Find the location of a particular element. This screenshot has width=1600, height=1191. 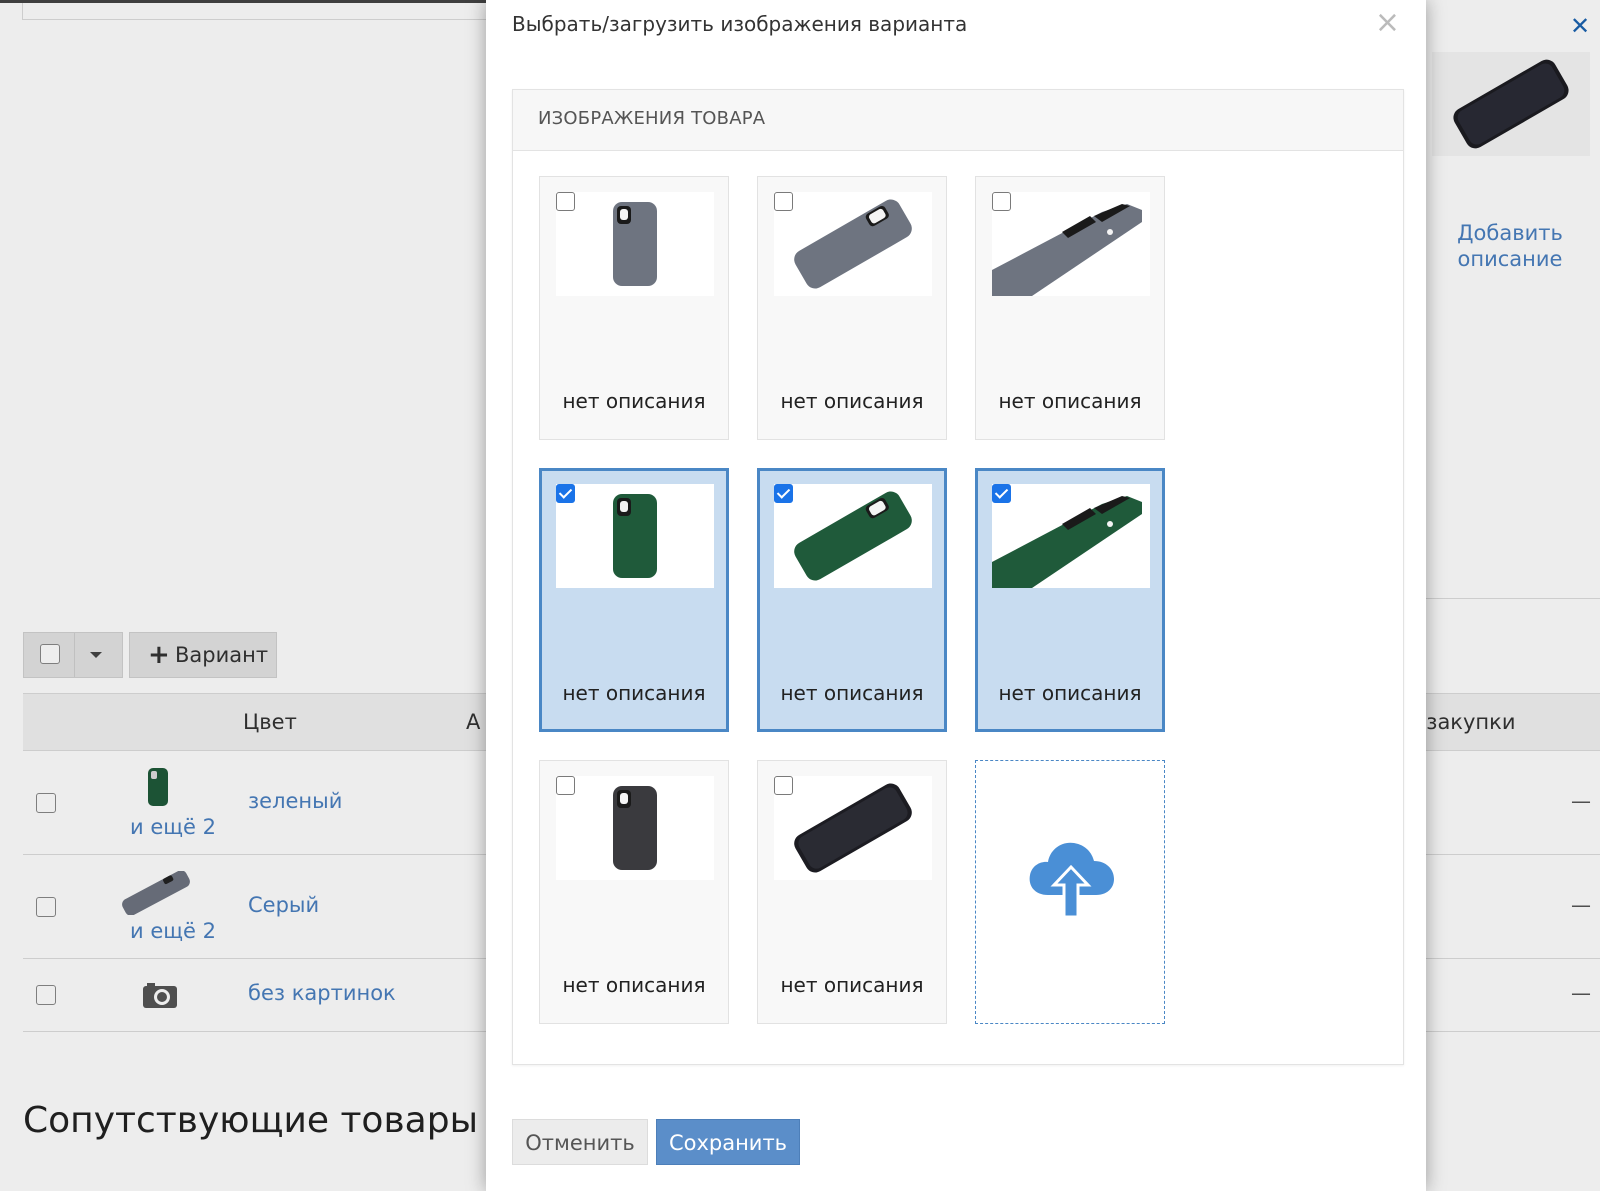

cancel-button: Отменить is located at coordinates (580, 1142).